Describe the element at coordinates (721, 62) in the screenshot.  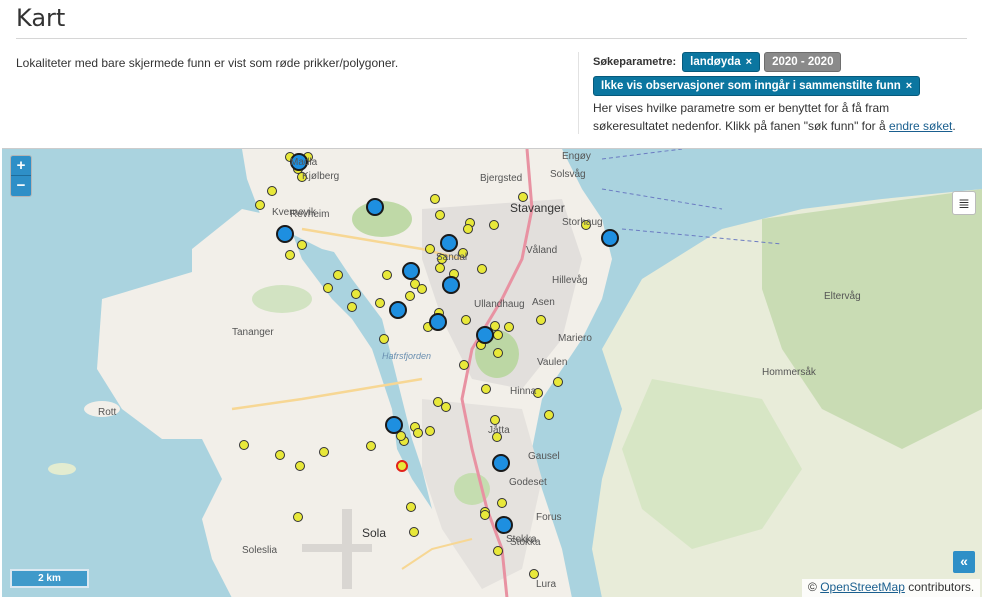
I see `tag-species: landøyda ×` at that location.